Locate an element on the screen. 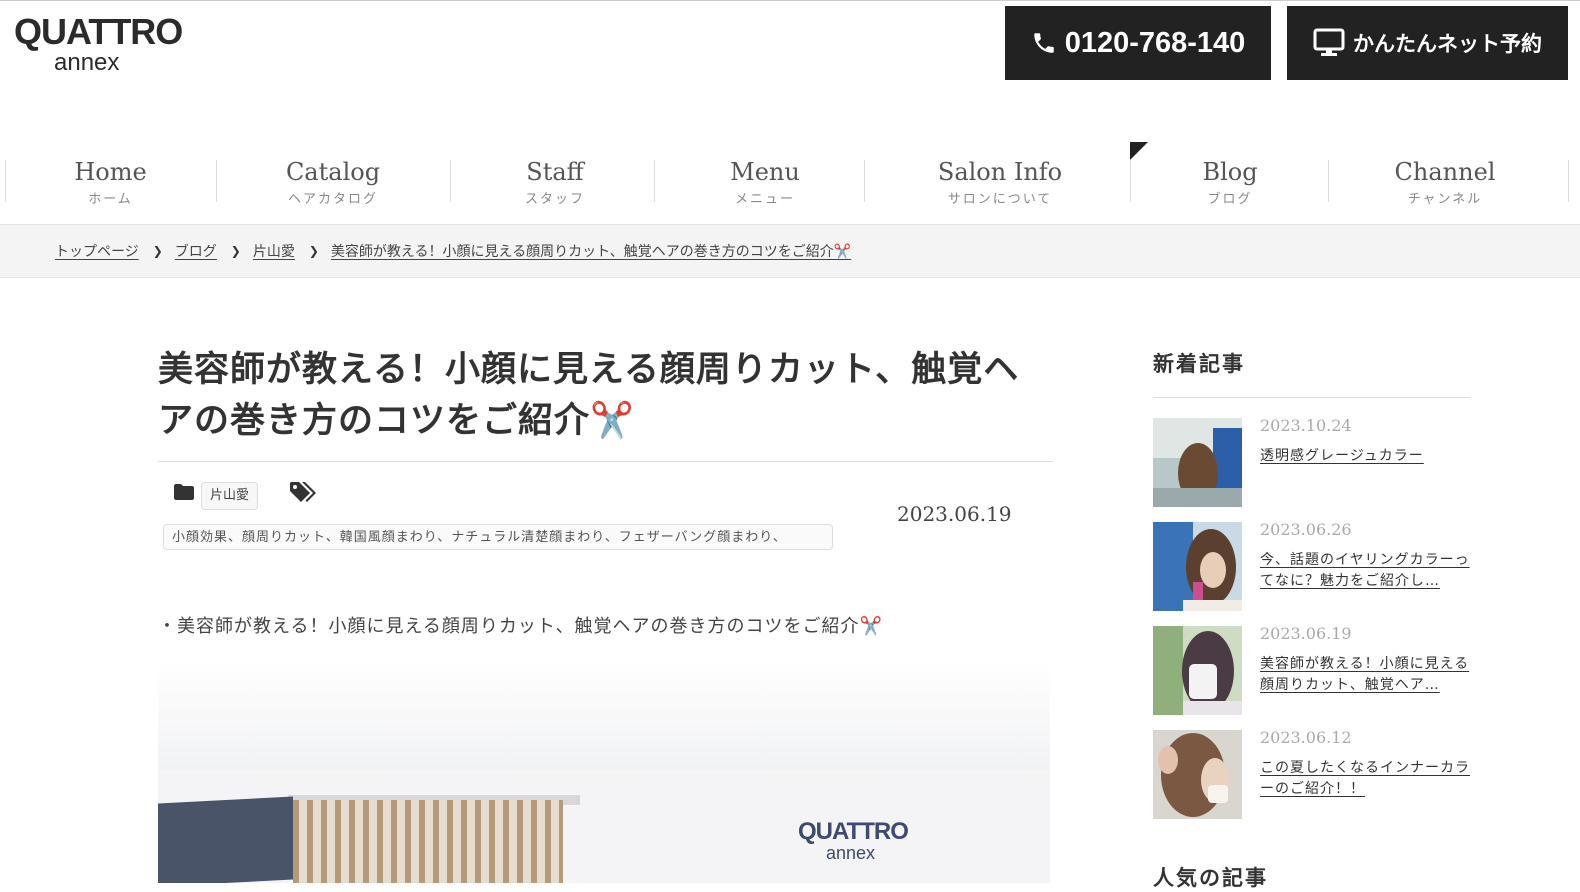 The width and height of the screenshot is (1580, 892). nav-item-staff: Staff スタッフ is located at coordinates (555, 183).